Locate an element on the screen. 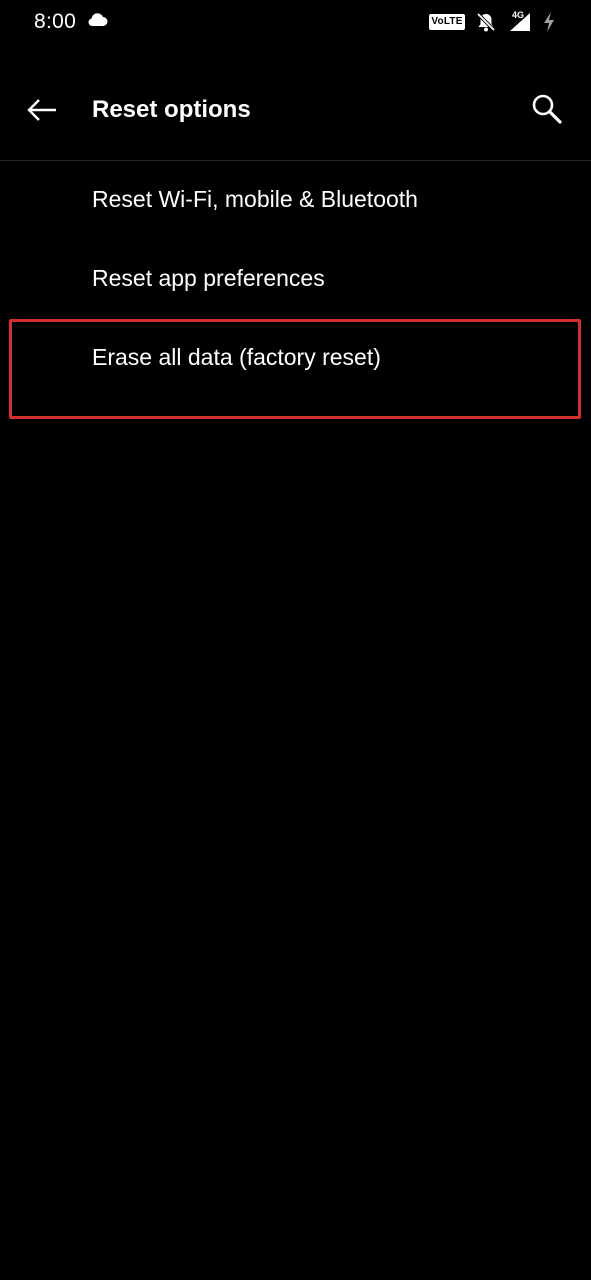 The height and width of the screenshot is (1280, 591). app-bar-divider is located at coordinates (295, 160).